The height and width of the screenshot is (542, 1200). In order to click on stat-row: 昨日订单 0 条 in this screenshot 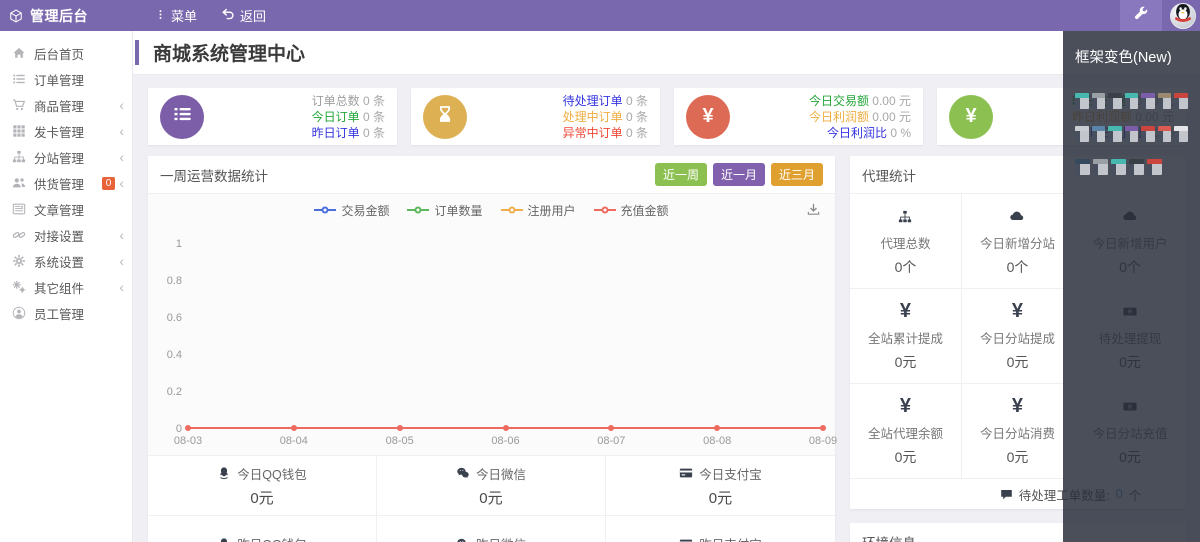, I will do `click(348, 132)`.